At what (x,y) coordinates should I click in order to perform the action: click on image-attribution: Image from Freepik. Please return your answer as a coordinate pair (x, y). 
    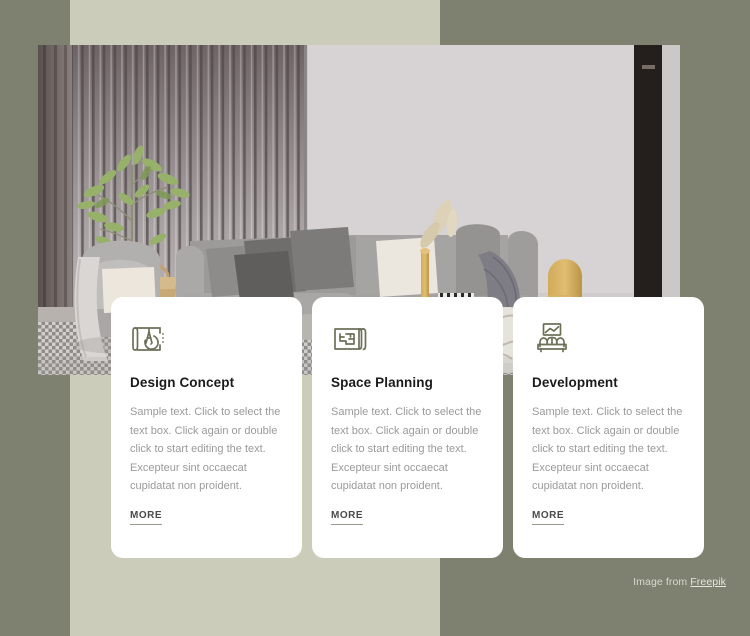
    Looking at the image, I should click on (679, 582).